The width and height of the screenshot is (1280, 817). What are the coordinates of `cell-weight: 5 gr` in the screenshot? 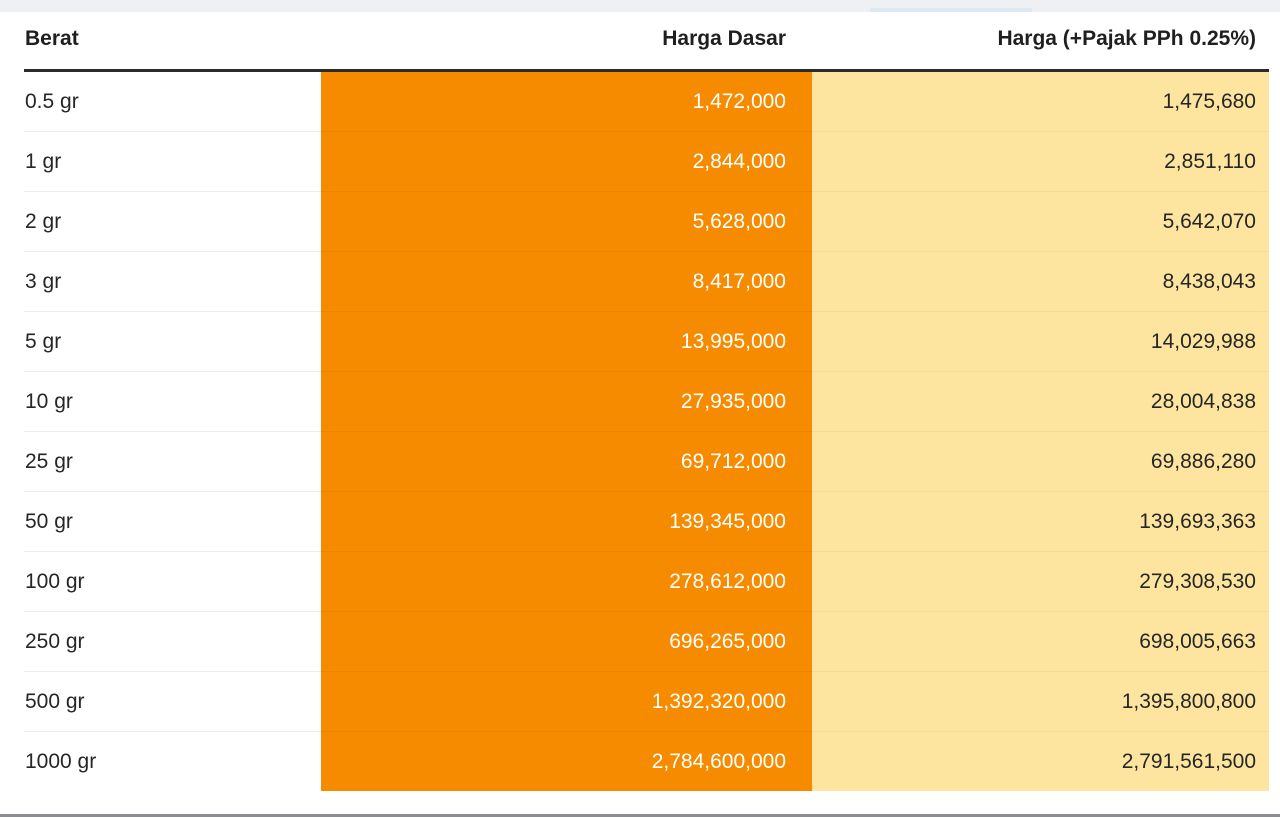 It's located at (172, 341).